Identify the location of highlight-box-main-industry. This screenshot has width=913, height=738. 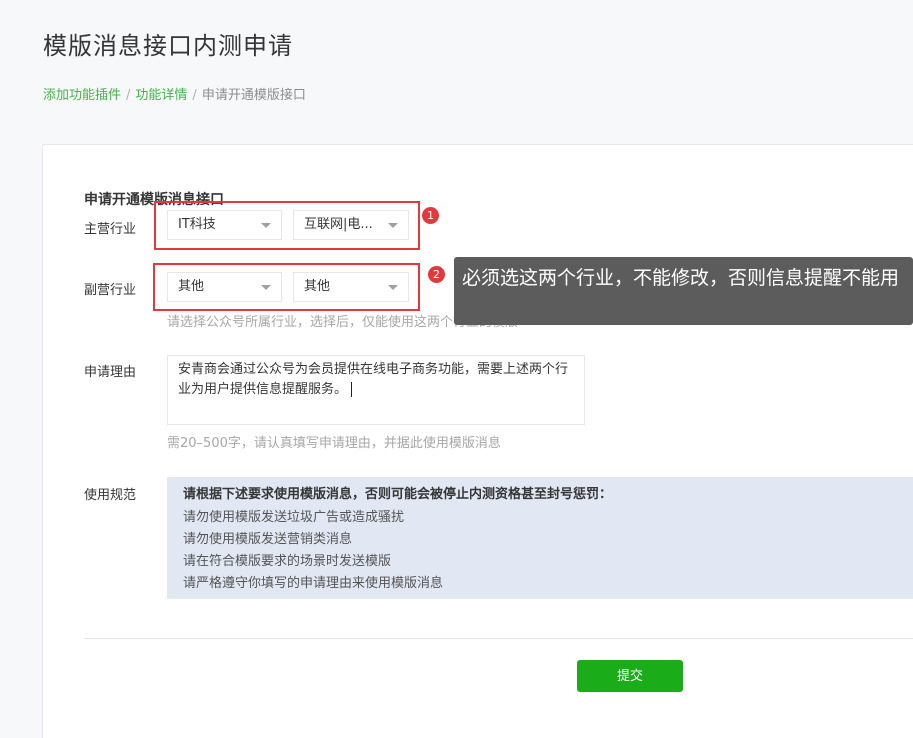
(287, 225).